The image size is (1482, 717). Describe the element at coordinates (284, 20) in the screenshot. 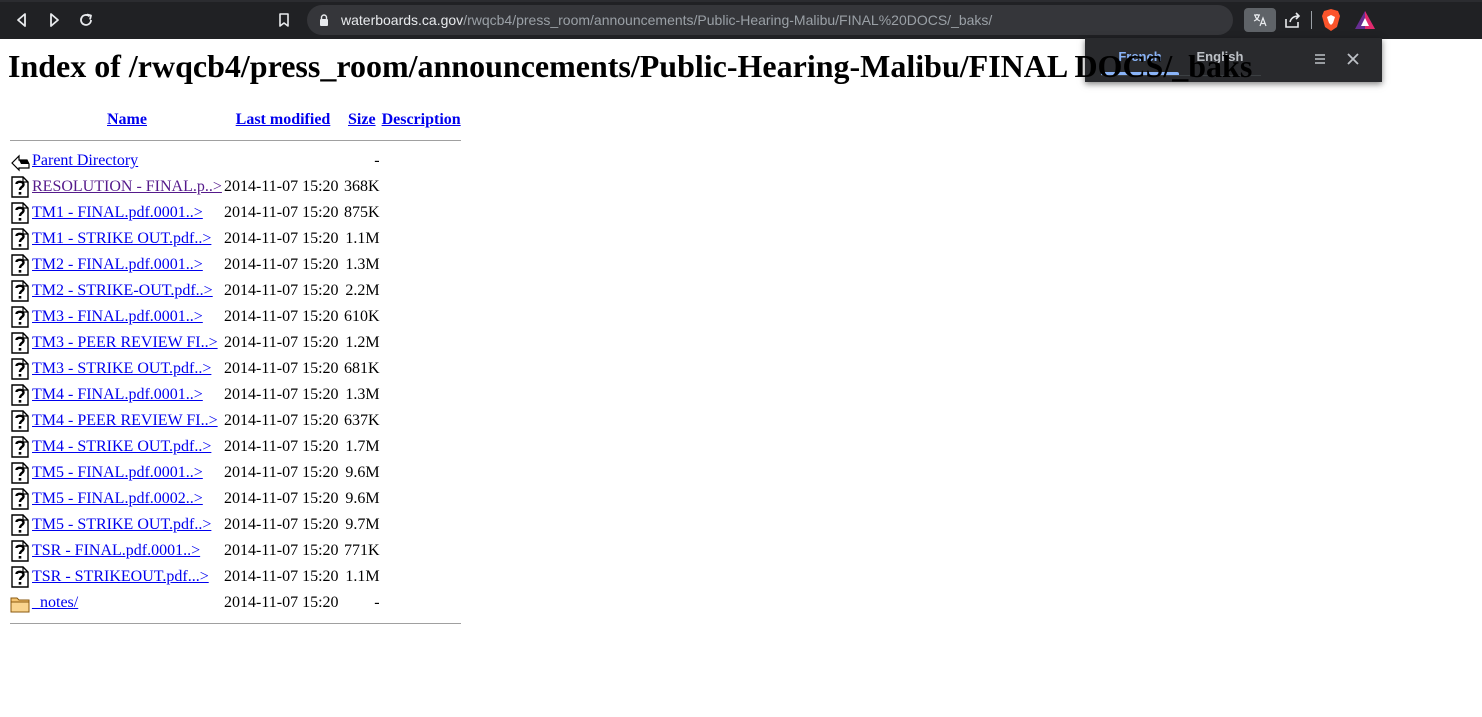

I see `bookmark-button` at that location.